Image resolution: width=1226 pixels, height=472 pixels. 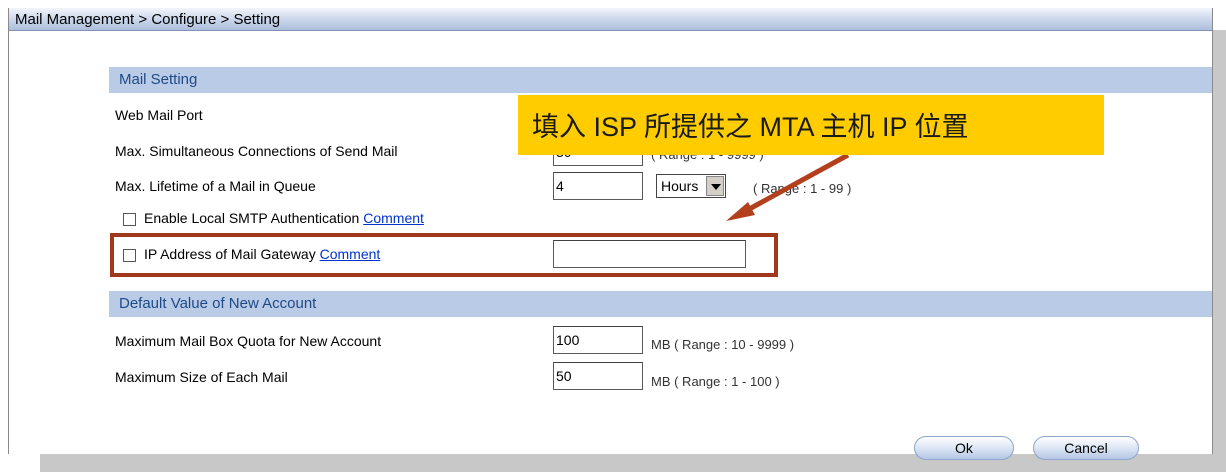 What do you see at coordinates (750, 127) in the screenshot?
I see `callout-text: 填入 ISP 所提供之 MTA 主机 IP 位置` at bounding box center [750, 127].